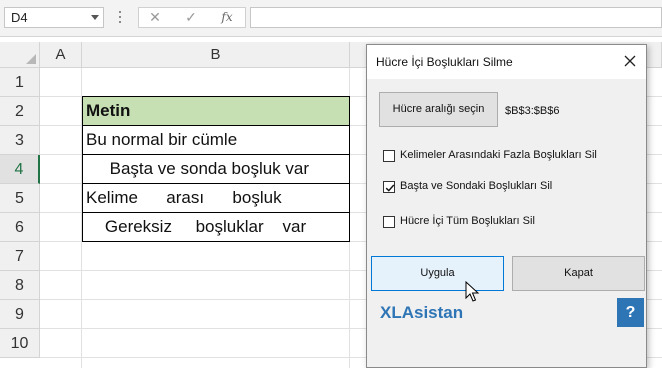 The image size is (662, 368). I want to click on formula-buttons: ✕ ✓ fx, so click(192, 17).